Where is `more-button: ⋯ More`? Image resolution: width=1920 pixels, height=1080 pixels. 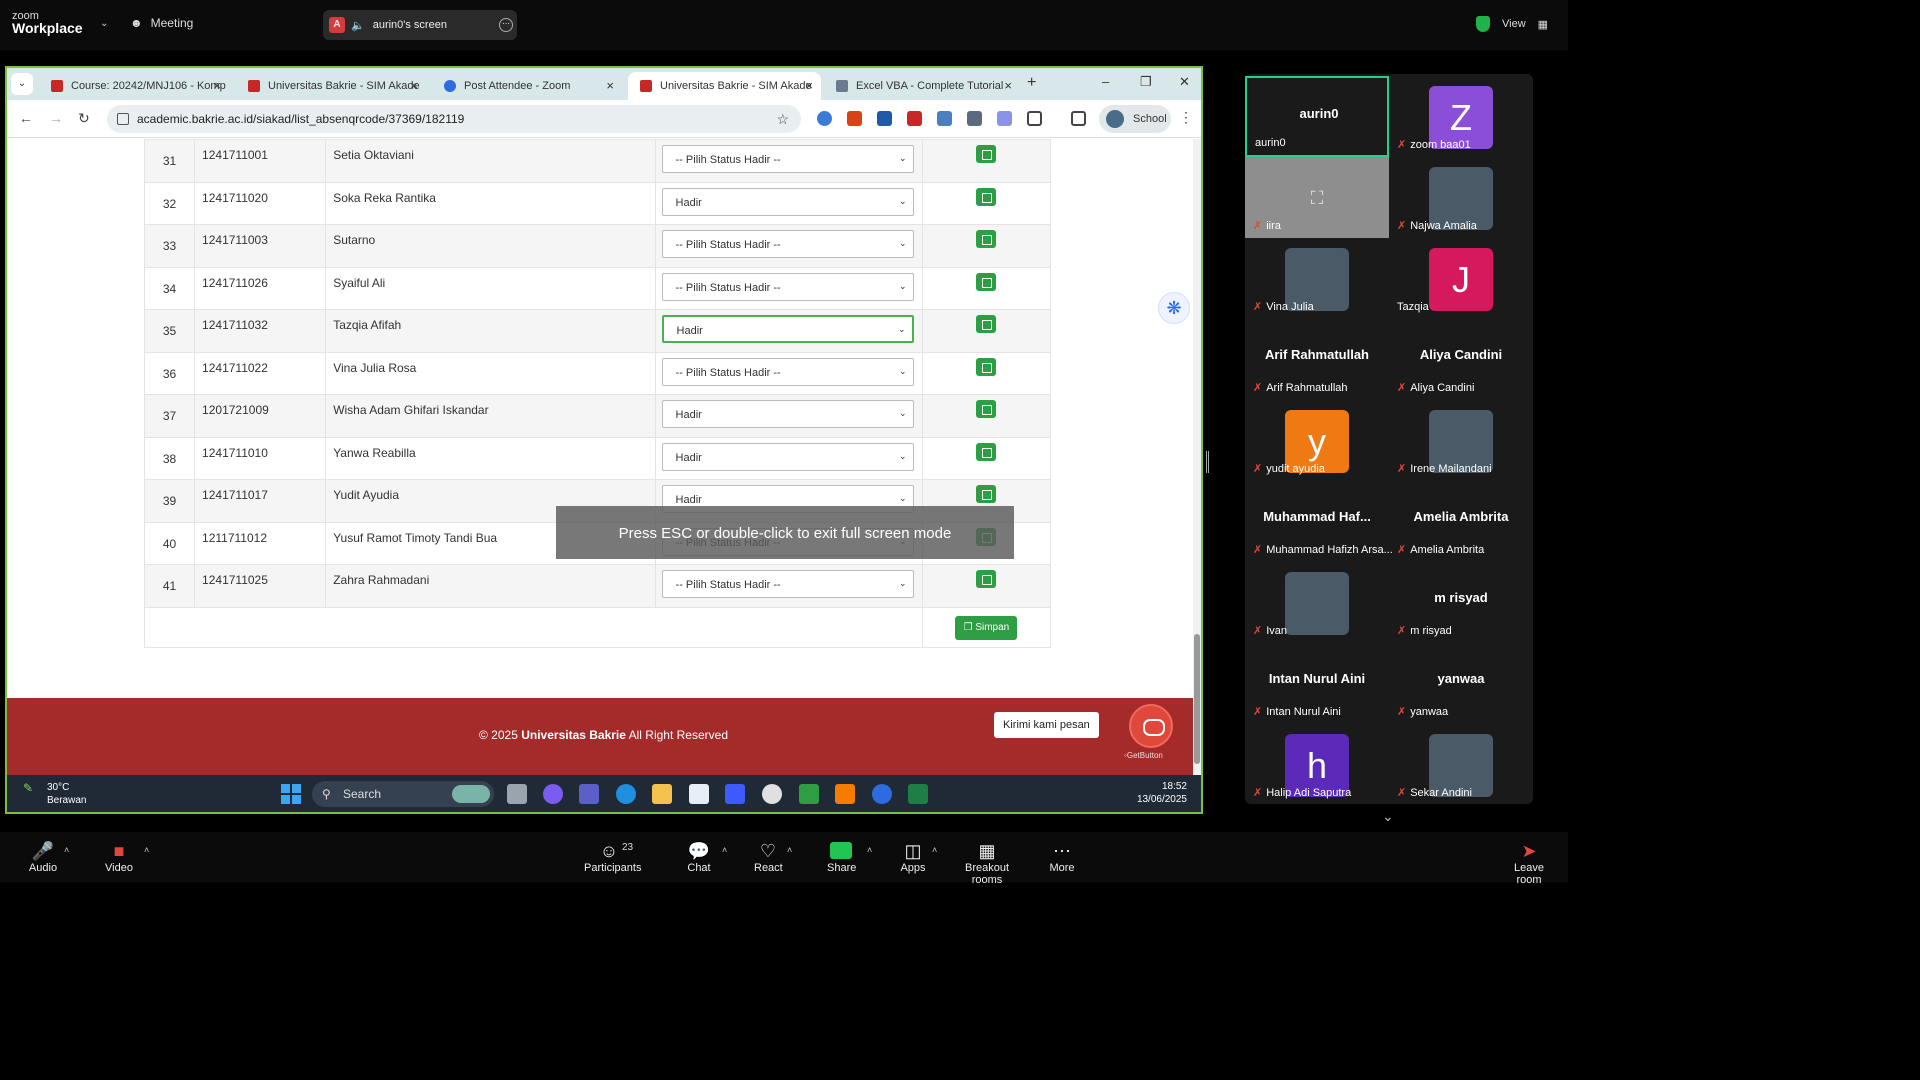
more-button: ⋯ More is located at coordinates (1062, 857).